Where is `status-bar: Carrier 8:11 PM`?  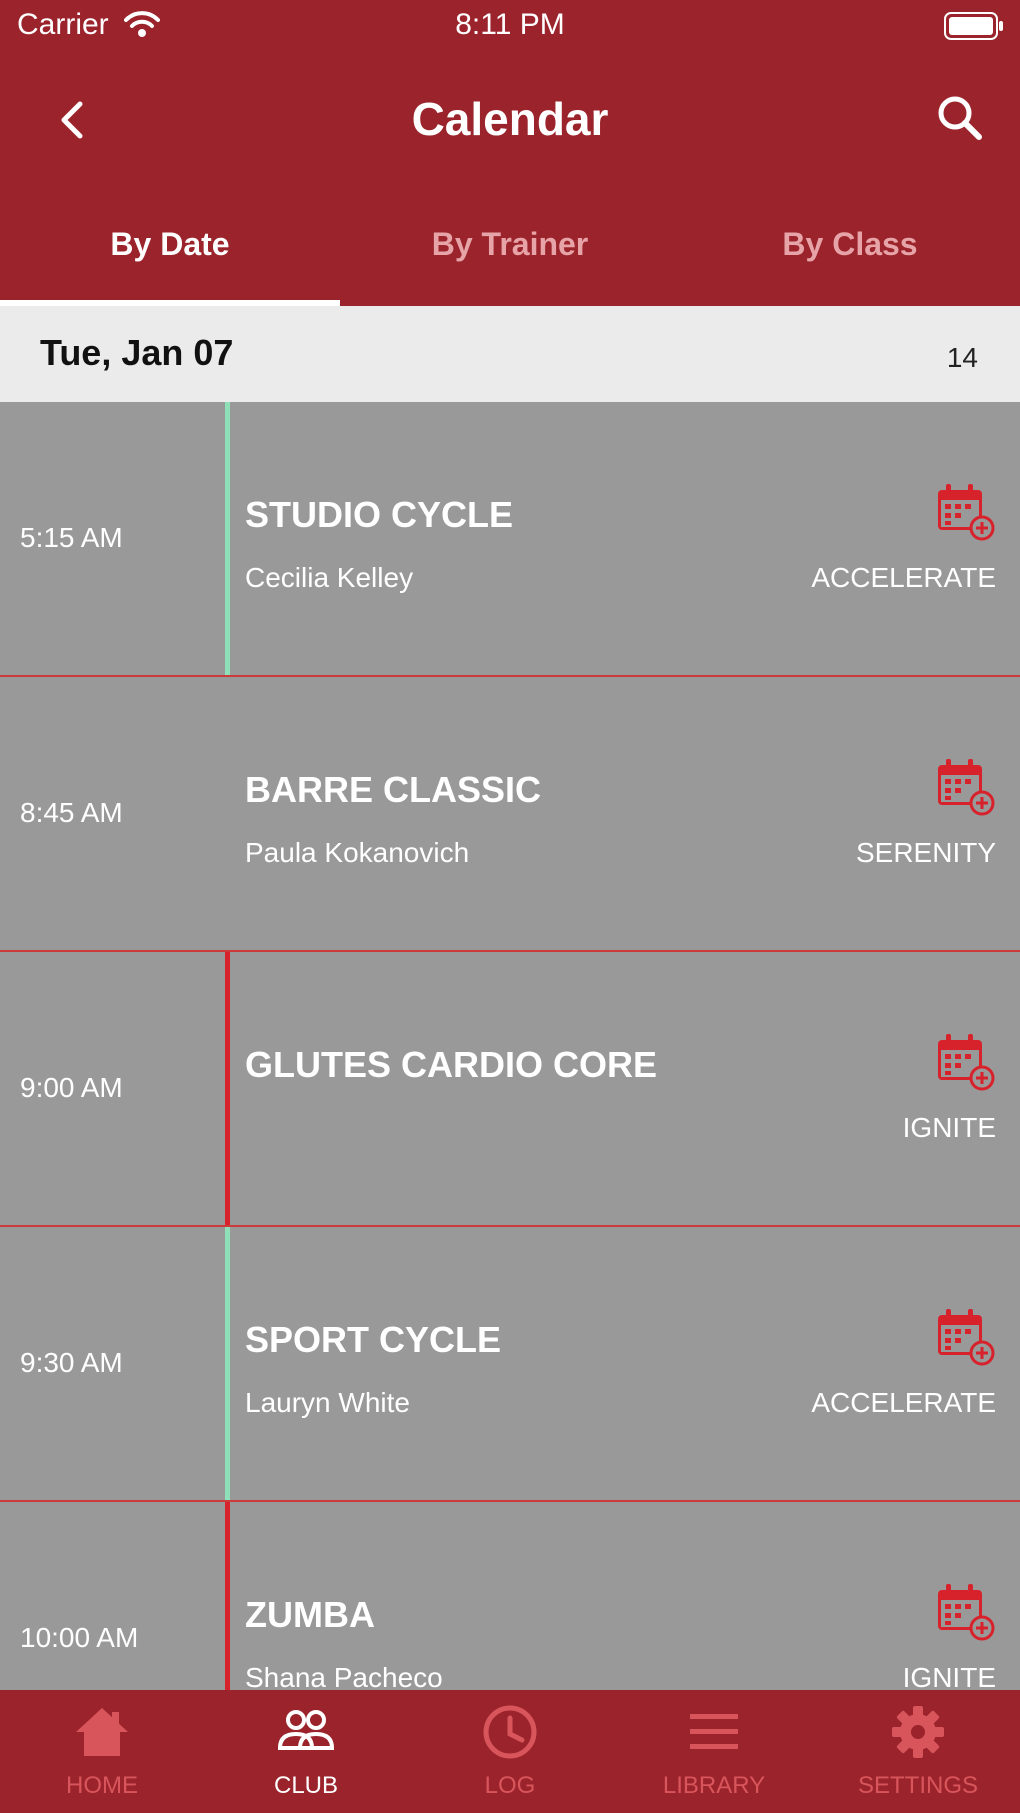 status-bar: Carrier 8:11 PM is located at coordinates (510, 28).